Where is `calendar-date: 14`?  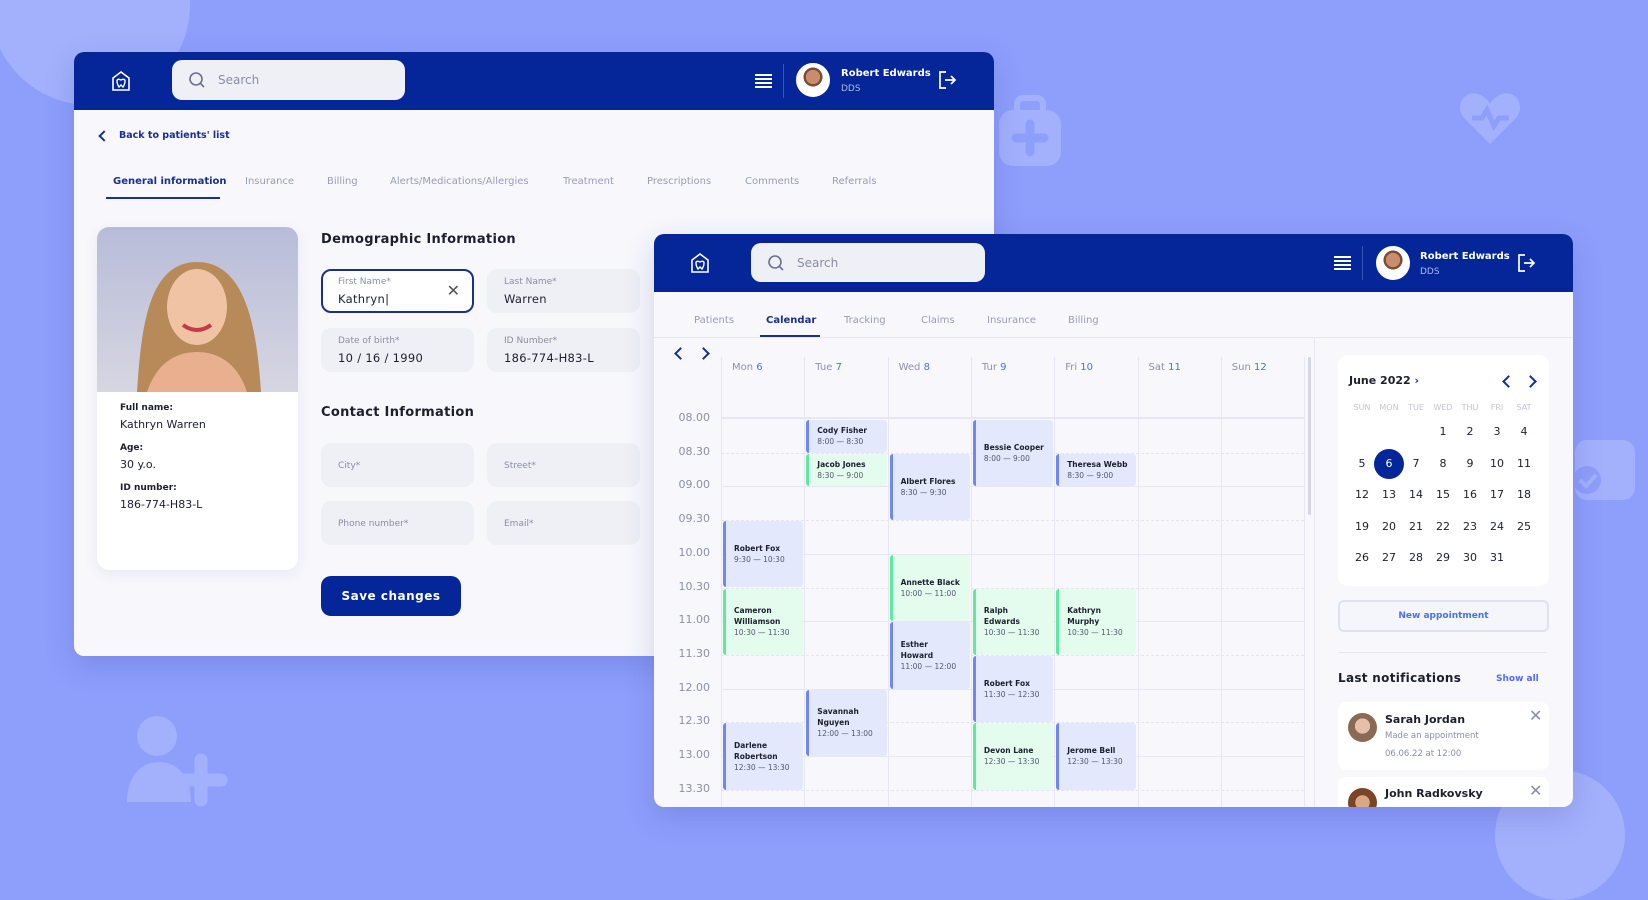
calendar-date: 14 is located at coordinates (1416, 495).